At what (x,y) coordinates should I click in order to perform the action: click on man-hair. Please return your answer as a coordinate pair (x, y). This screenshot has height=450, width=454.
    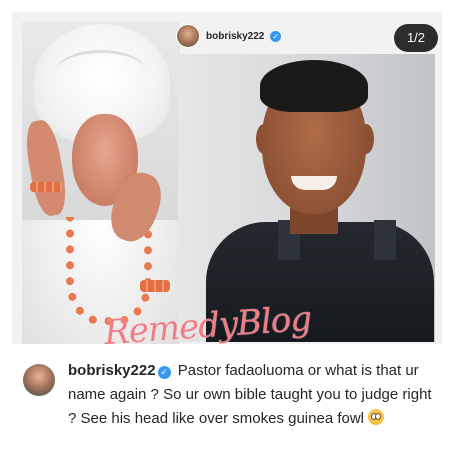
    Looking at the image, I should click on (314, 86).